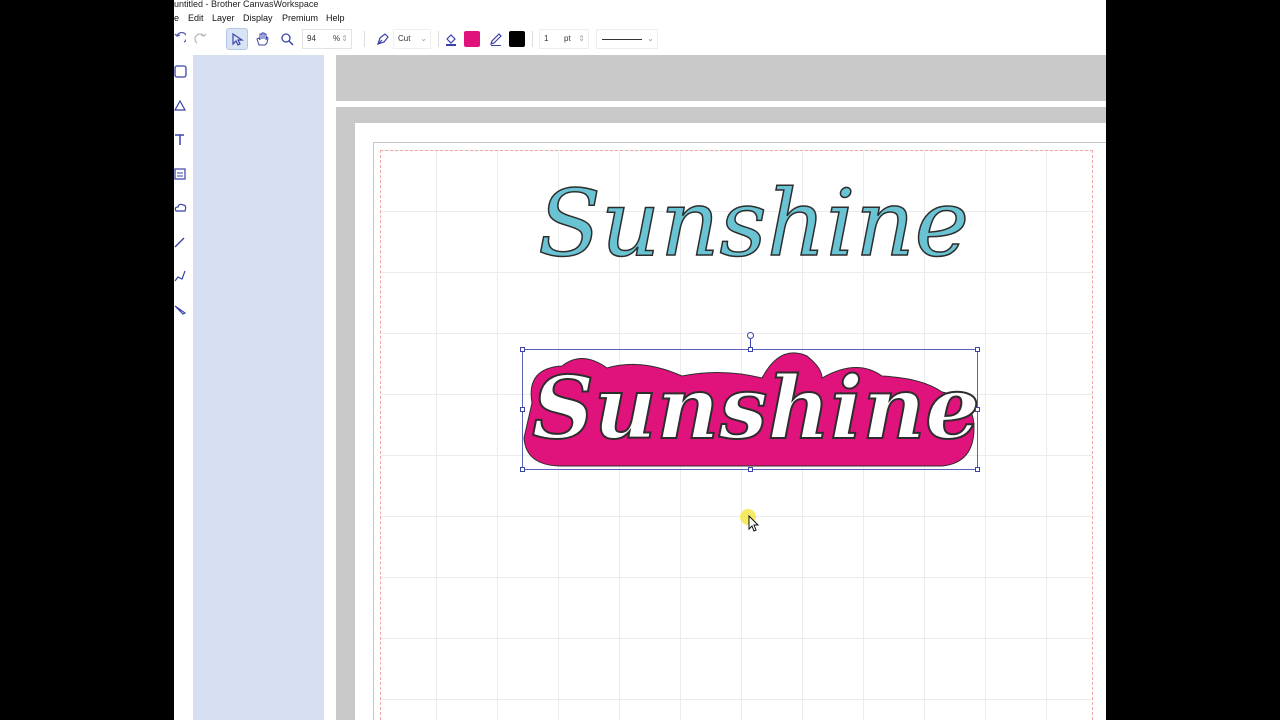 This screenshot has height=720, width=1280. What do you see at coordinates (183, 387) in the screenshot?
I see `left-toolbar` at bounding box center [183, 387].